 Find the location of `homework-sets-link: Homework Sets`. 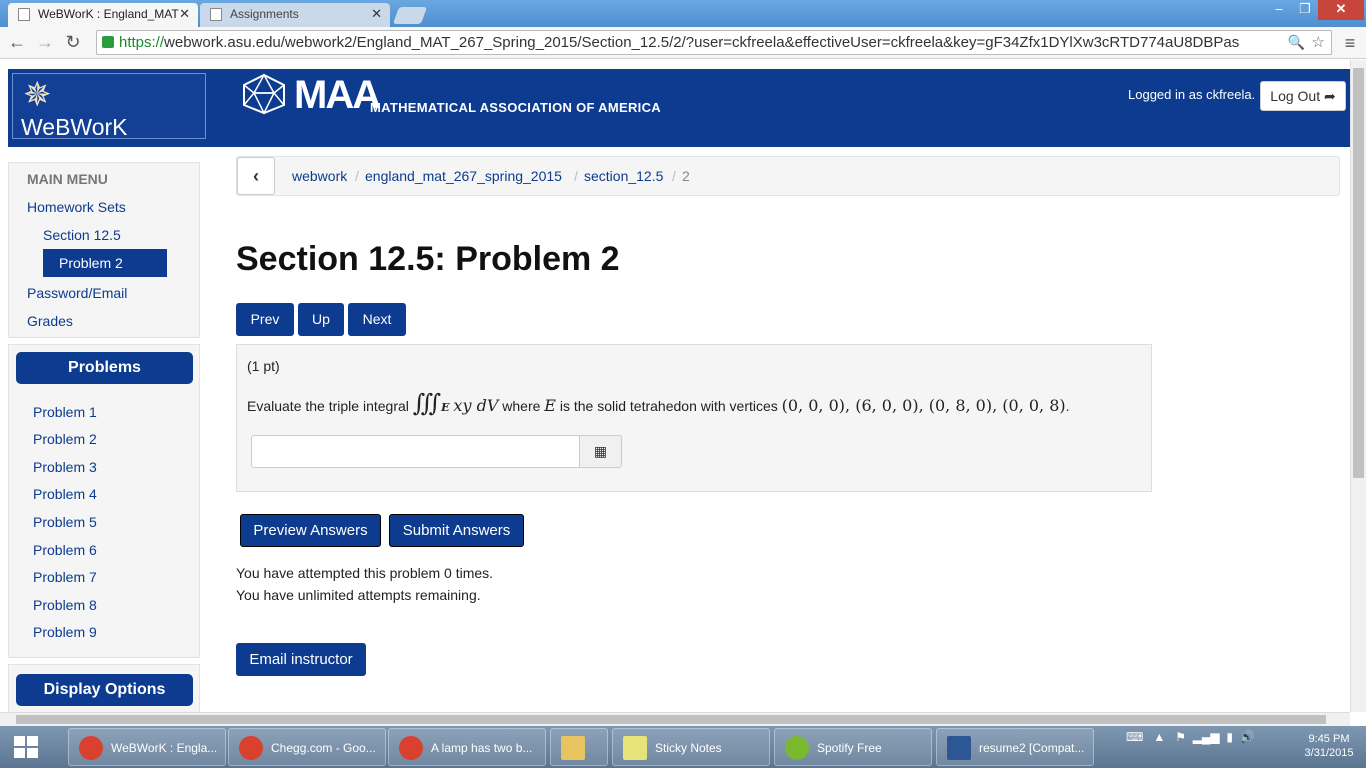

homework-sets-link: Homework Sets is located at coordinates (76, 207).